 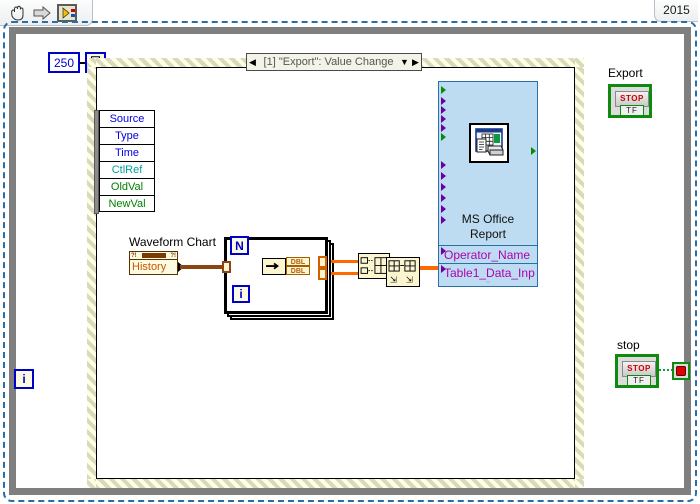 What do you see at coordinates (328, 62) in the screenshot?
I see `event-case-label: [1] "Export": Value Change` at bounding box center [328, 62].